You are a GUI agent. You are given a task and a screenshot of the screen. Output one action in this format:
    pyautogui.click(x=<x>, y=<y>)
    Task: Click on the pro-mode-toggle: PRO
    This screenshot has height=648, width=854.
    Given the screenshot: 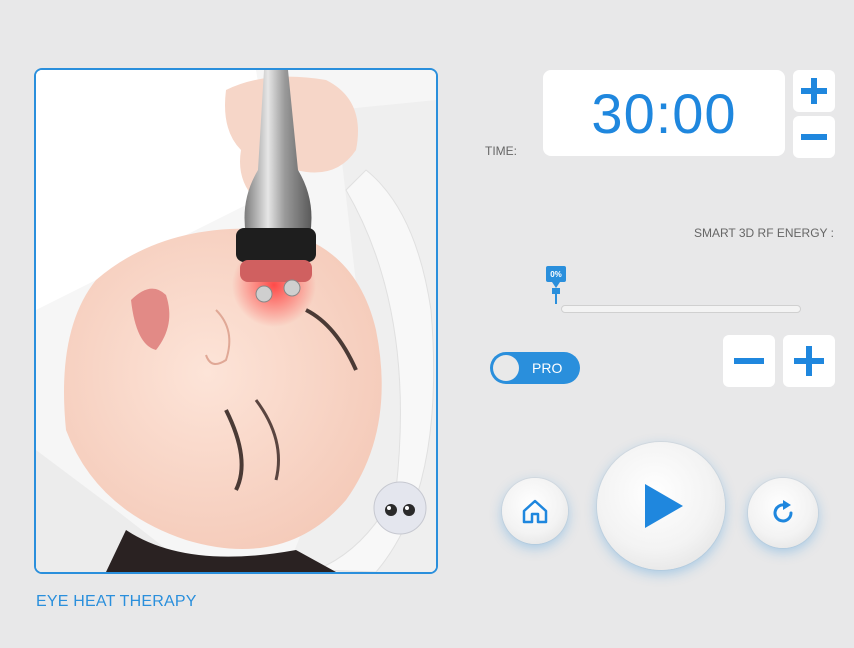 What is the action you would take?
    pyautogui.click(x=535, y=368)
    